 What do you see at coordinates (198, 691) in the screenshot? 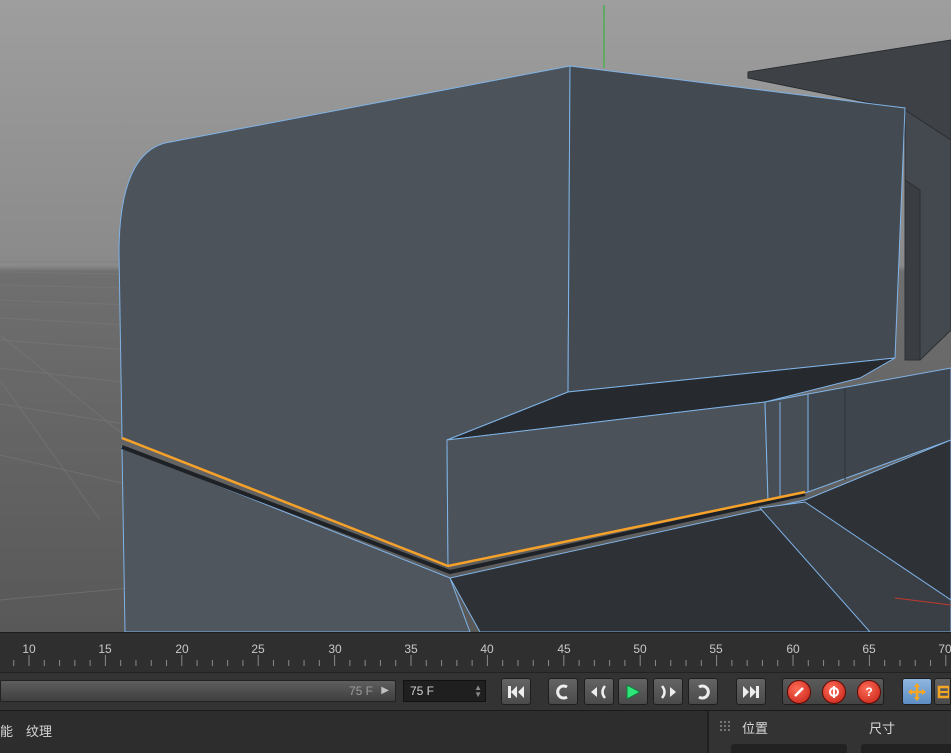
I see `frame-range-slider: 75 F ▶` at bounding box center [198, 691].